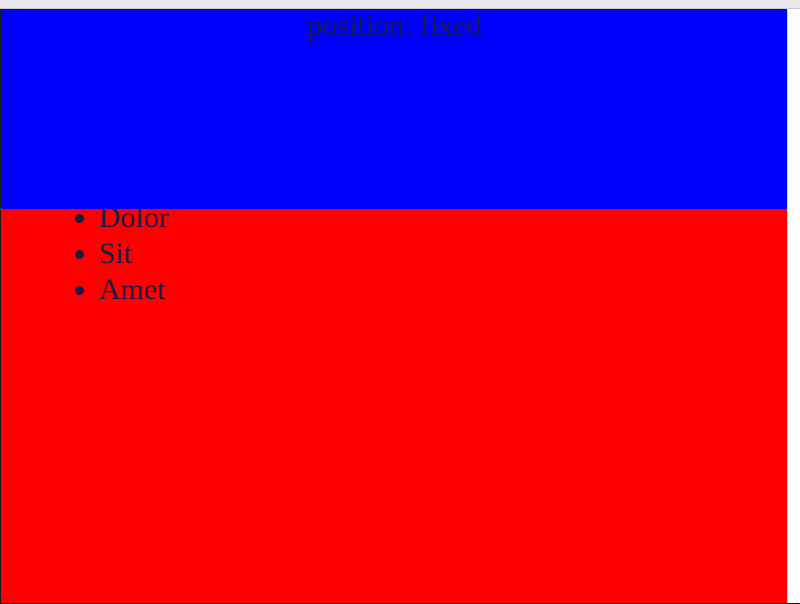 The height and width of the screenshot is (604, 800). I want to click on item-list: Dolor Sit Amet, so click(85, 254).